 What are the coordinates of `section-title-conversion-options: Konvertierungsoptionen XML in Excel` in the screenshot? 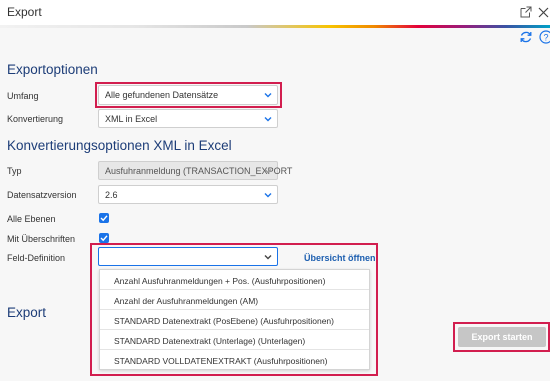 It's located at (119, 145).